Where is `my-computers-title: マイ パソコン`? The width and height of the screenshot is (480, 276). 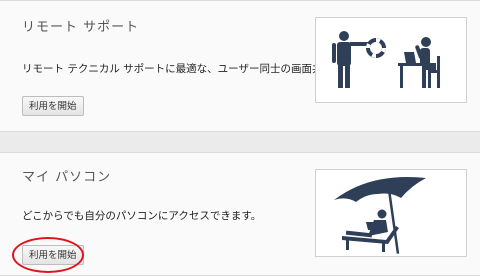
my-computers-title: マイ パソコン is located at coordinates (67, 177).